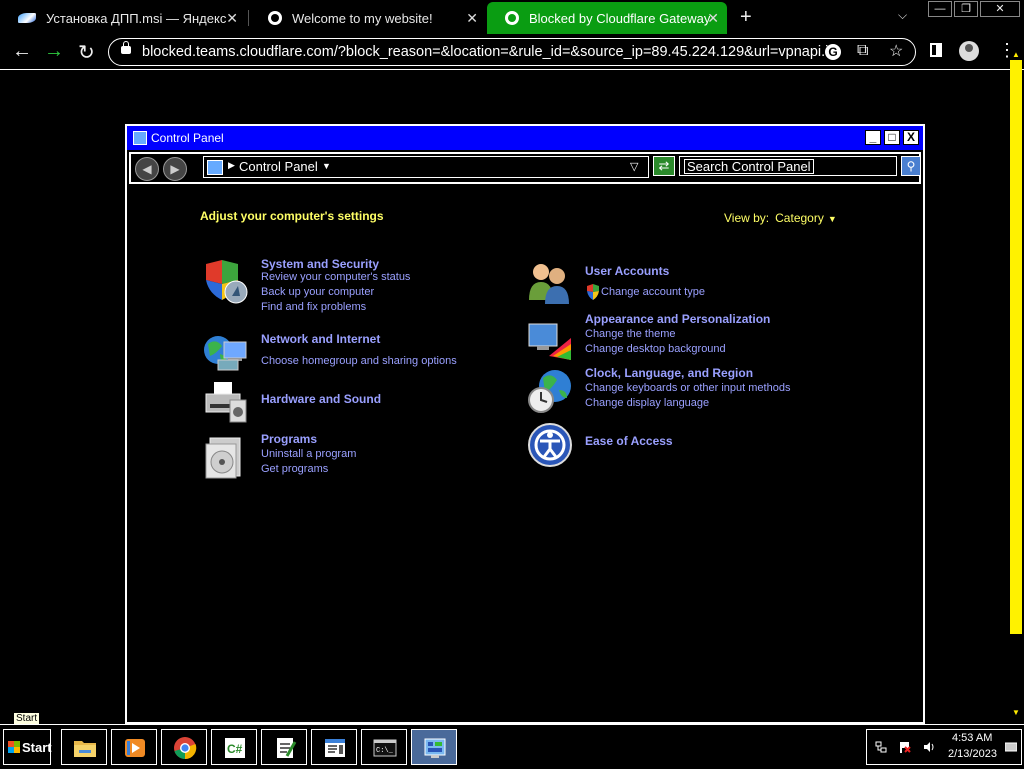  Describe the element at coordinates (655, 349) in the screenshot. I see `link-change-desktop-background: Change desktop background` at that location.